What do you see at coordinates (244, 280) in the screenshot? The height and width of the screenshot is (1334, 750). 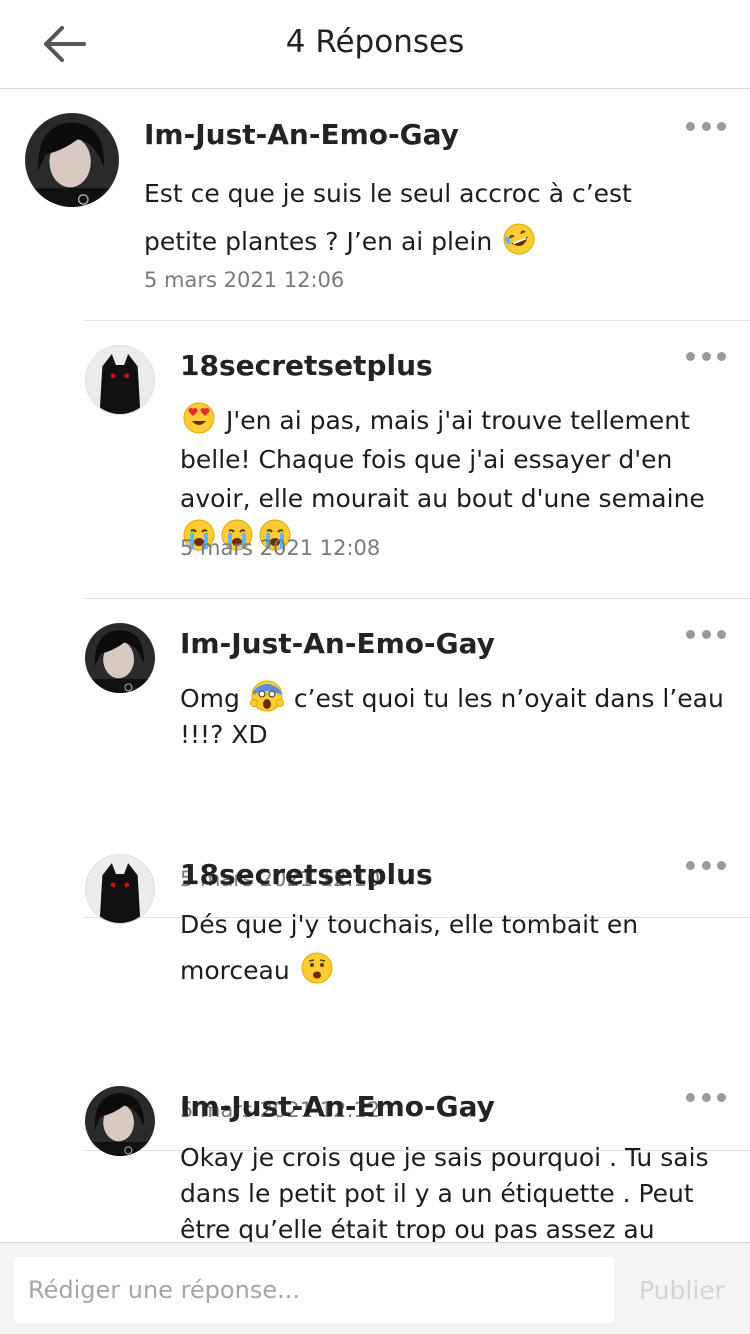 I see `comment-timestamp: 5 mars 2021 12:06` at bounding box center [244, 280].